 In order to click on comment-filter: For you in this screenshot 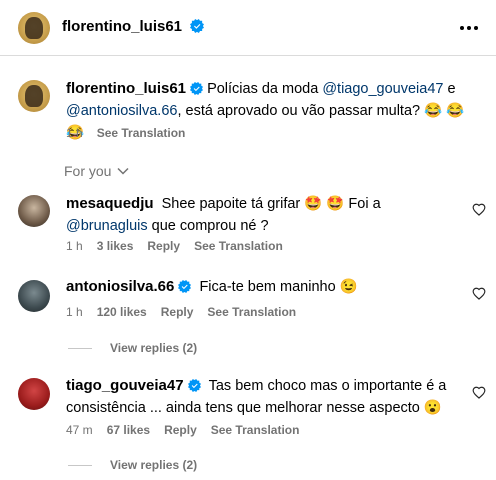, I will do `click(96, 171)`.